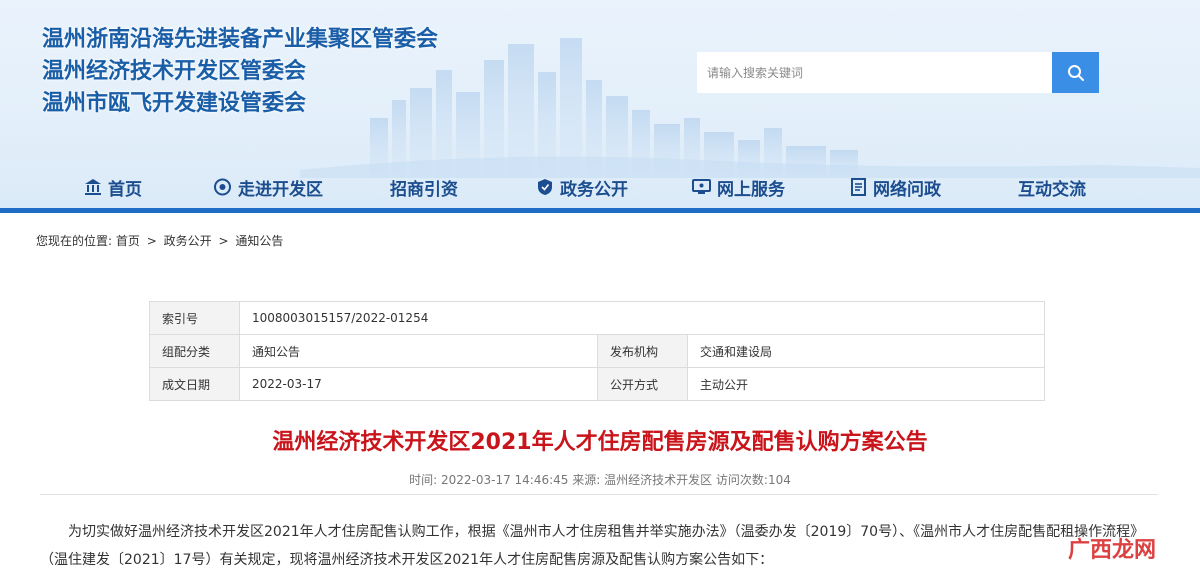 This screenshot has height=574, width=1200. What do you see at coordinates (194, 384) in the screenshot?
I see `date-label: 成文日期` at bounding box center [194, 384].